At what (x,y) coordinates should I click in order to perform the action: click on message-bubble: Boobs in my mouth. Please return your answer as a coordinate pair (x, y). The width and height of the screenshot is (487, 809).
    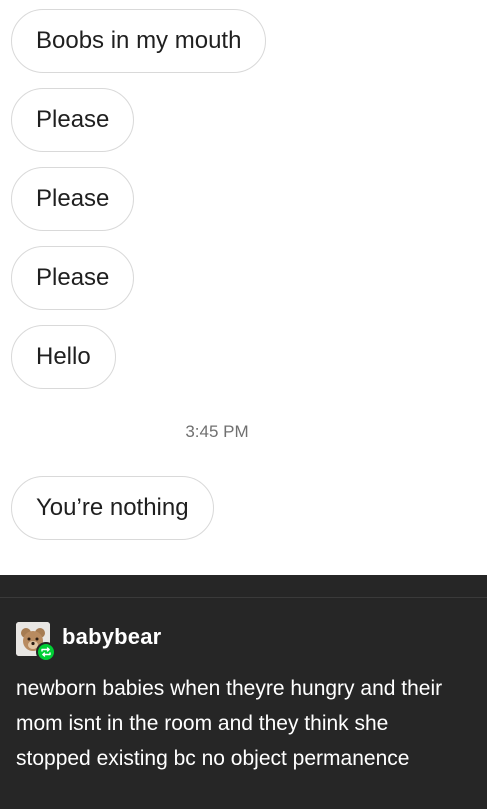
    Looking at the image, I should click on (139, 41).